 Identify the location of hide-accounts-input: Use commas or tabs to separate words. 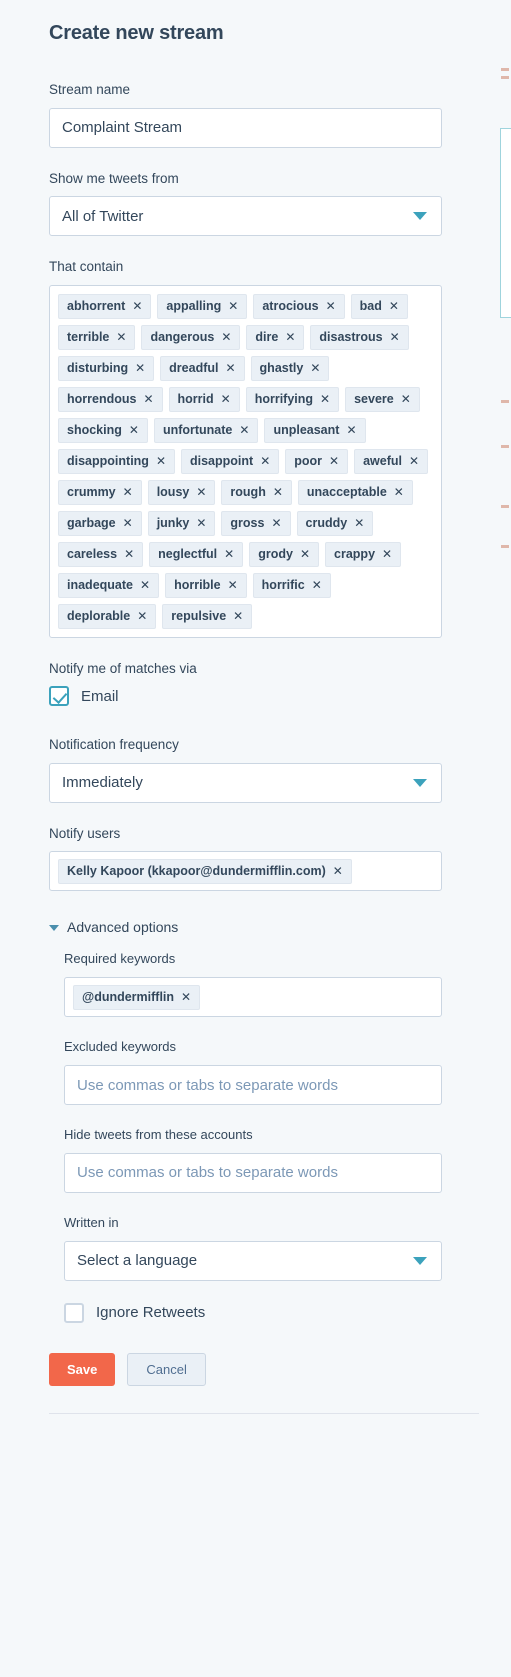
(253, 1172).